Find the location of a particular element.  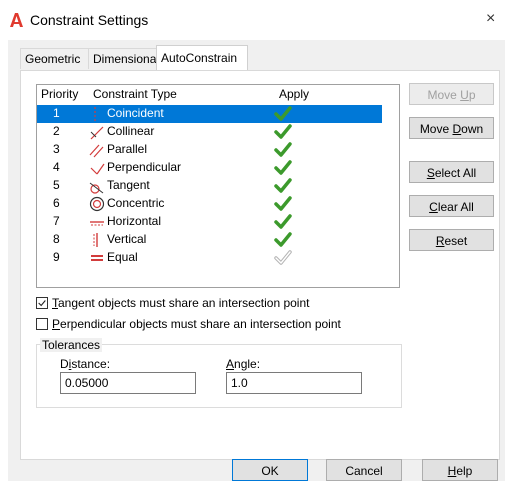

collinear-icon is located at coordinates (97, 133).